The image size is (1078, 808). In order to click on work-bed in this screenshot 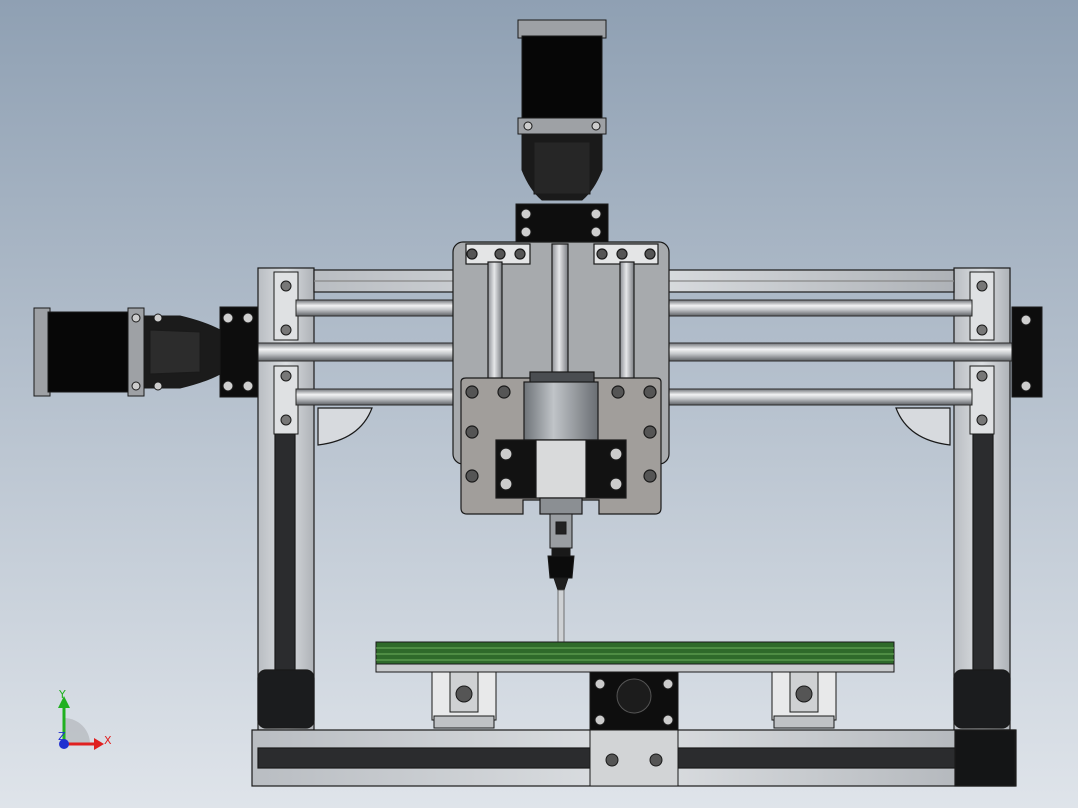, I will do `click(635, 657)`.